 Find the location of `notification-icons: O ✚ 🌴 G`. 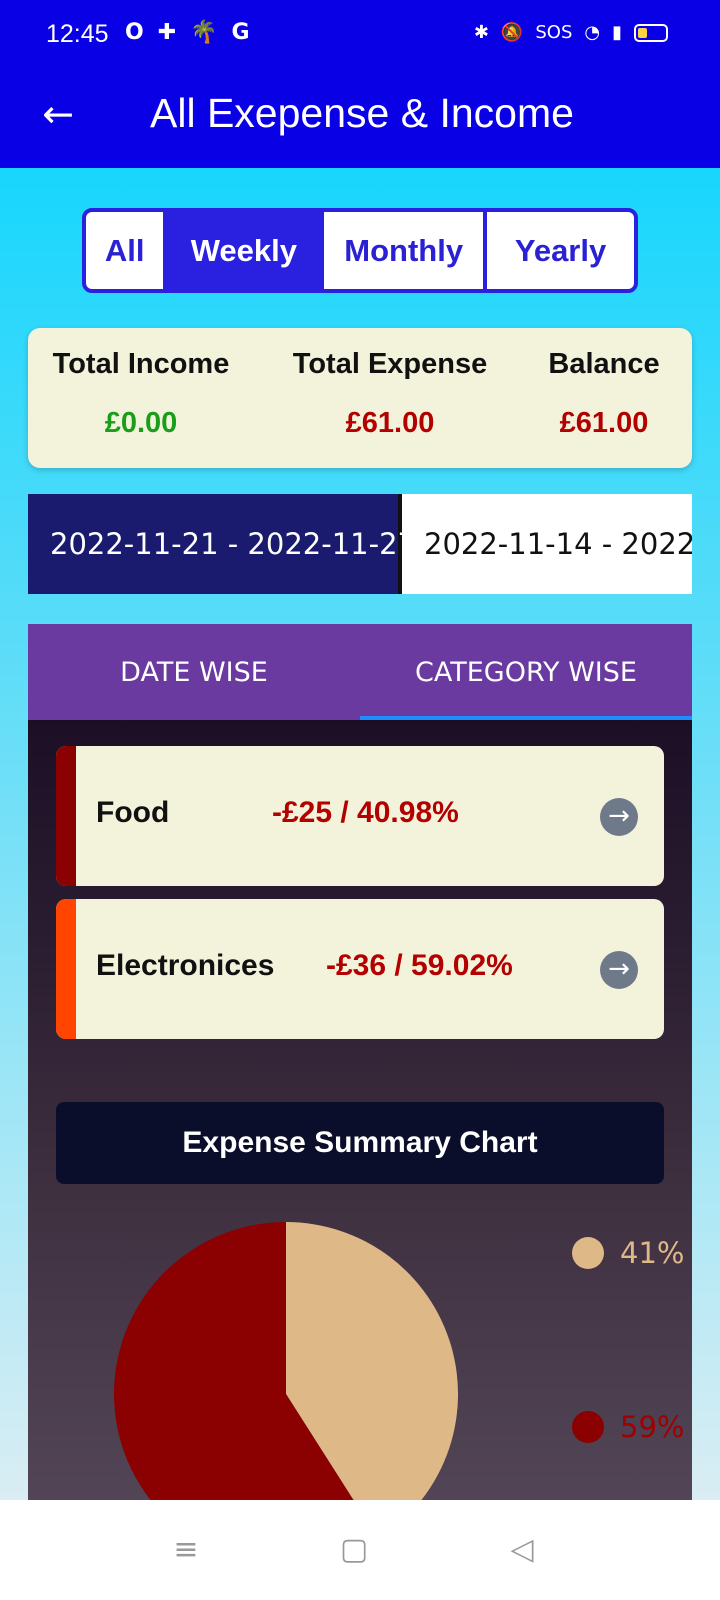

notification-icons: O ✚ 🌴 G is located at coordinates (187, 32).